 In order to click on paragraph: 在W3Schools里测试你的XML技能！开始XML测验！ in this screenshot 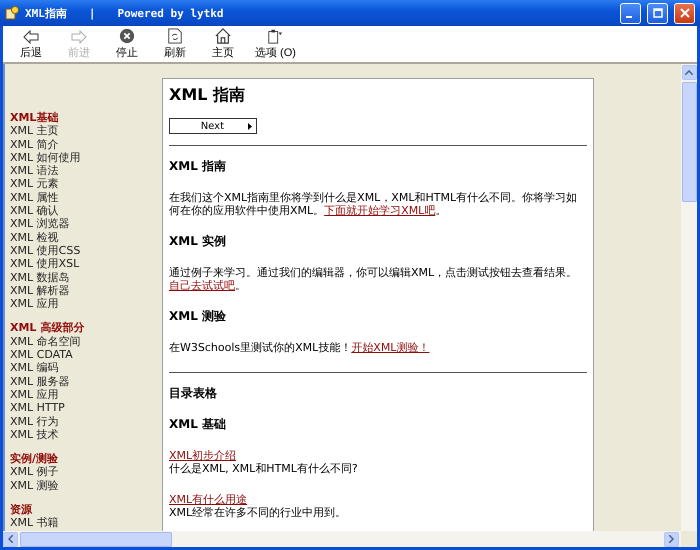, I will do `click(299, 347)`.